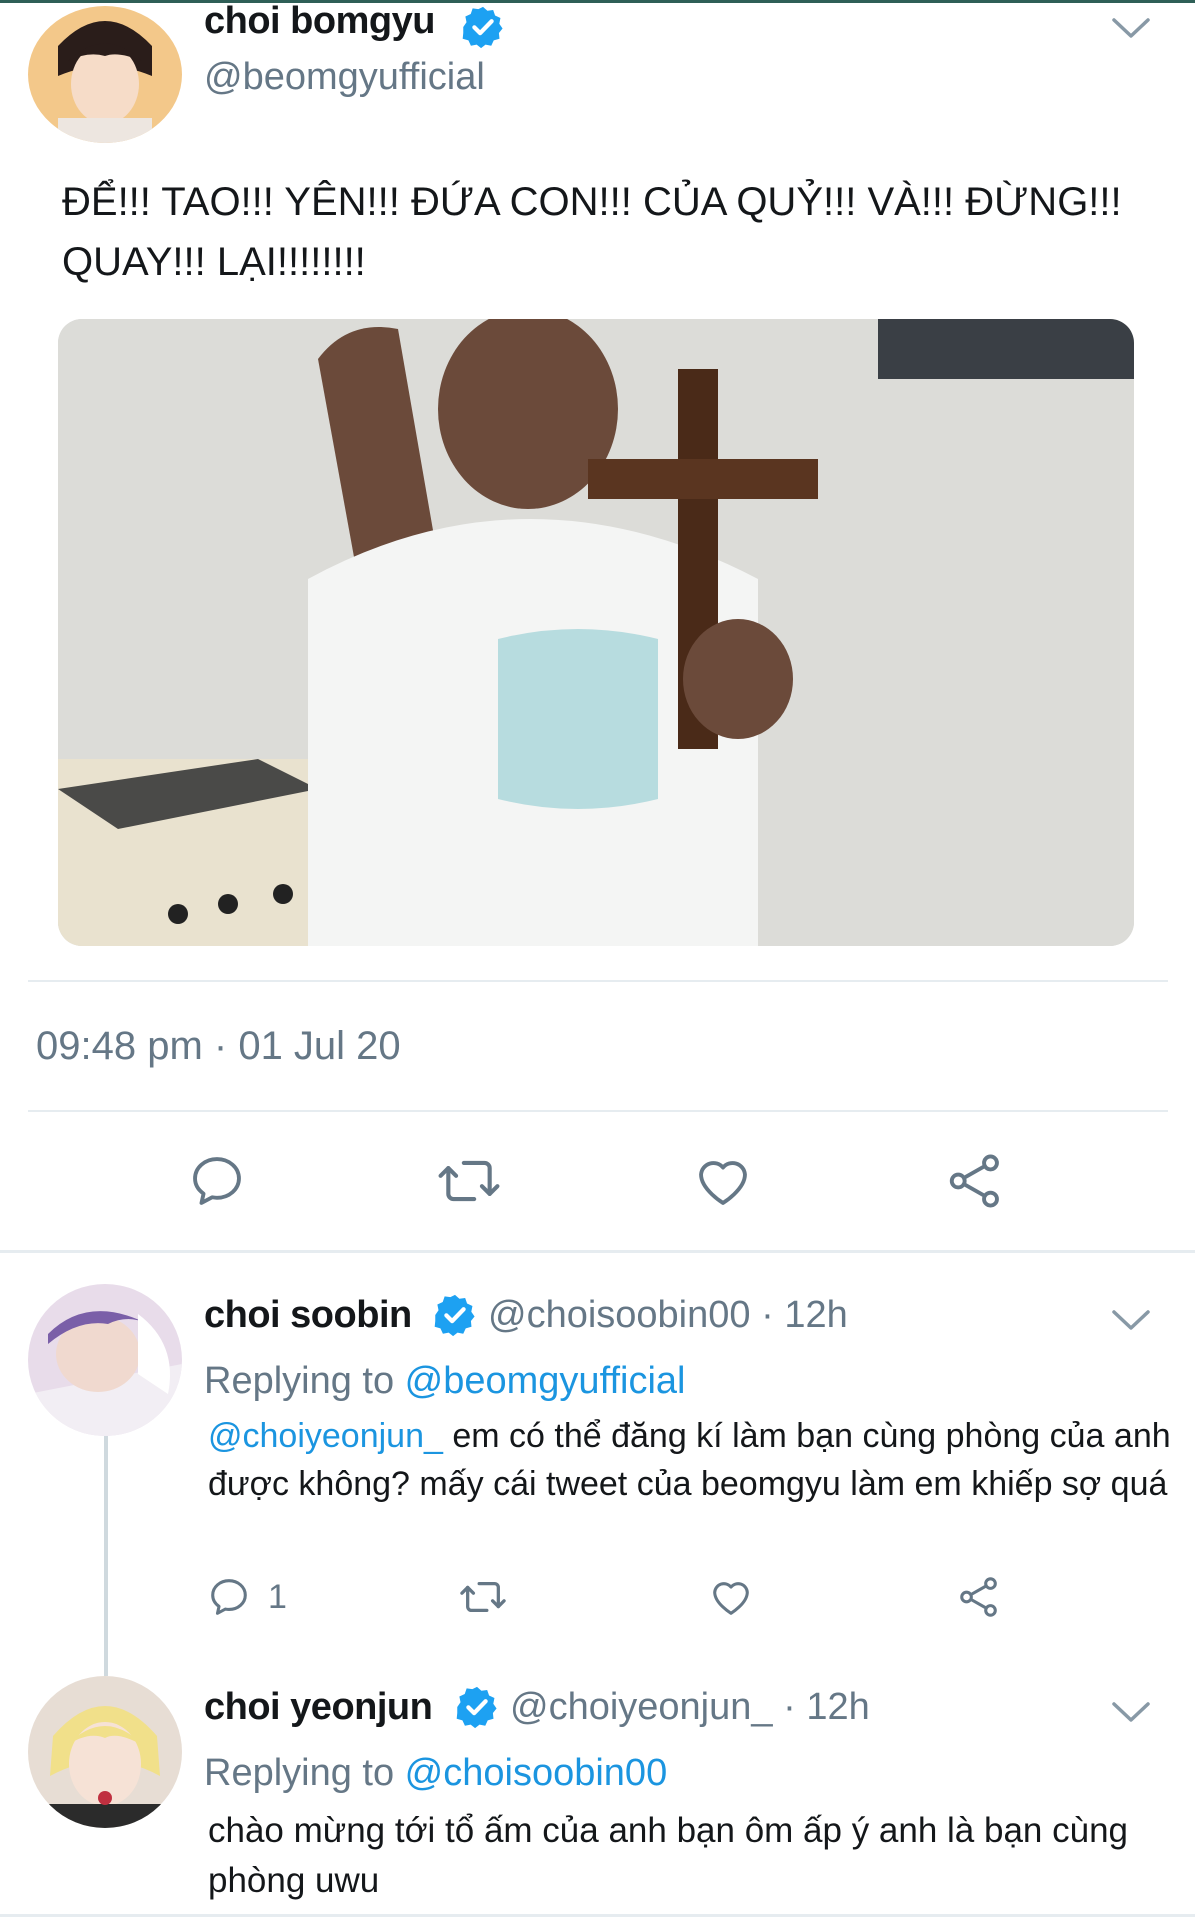 This screenshot has height=1920, width=1195. I want to click on reply-author-handle: @choisoobin00 · 12h, so click(668, 1315).